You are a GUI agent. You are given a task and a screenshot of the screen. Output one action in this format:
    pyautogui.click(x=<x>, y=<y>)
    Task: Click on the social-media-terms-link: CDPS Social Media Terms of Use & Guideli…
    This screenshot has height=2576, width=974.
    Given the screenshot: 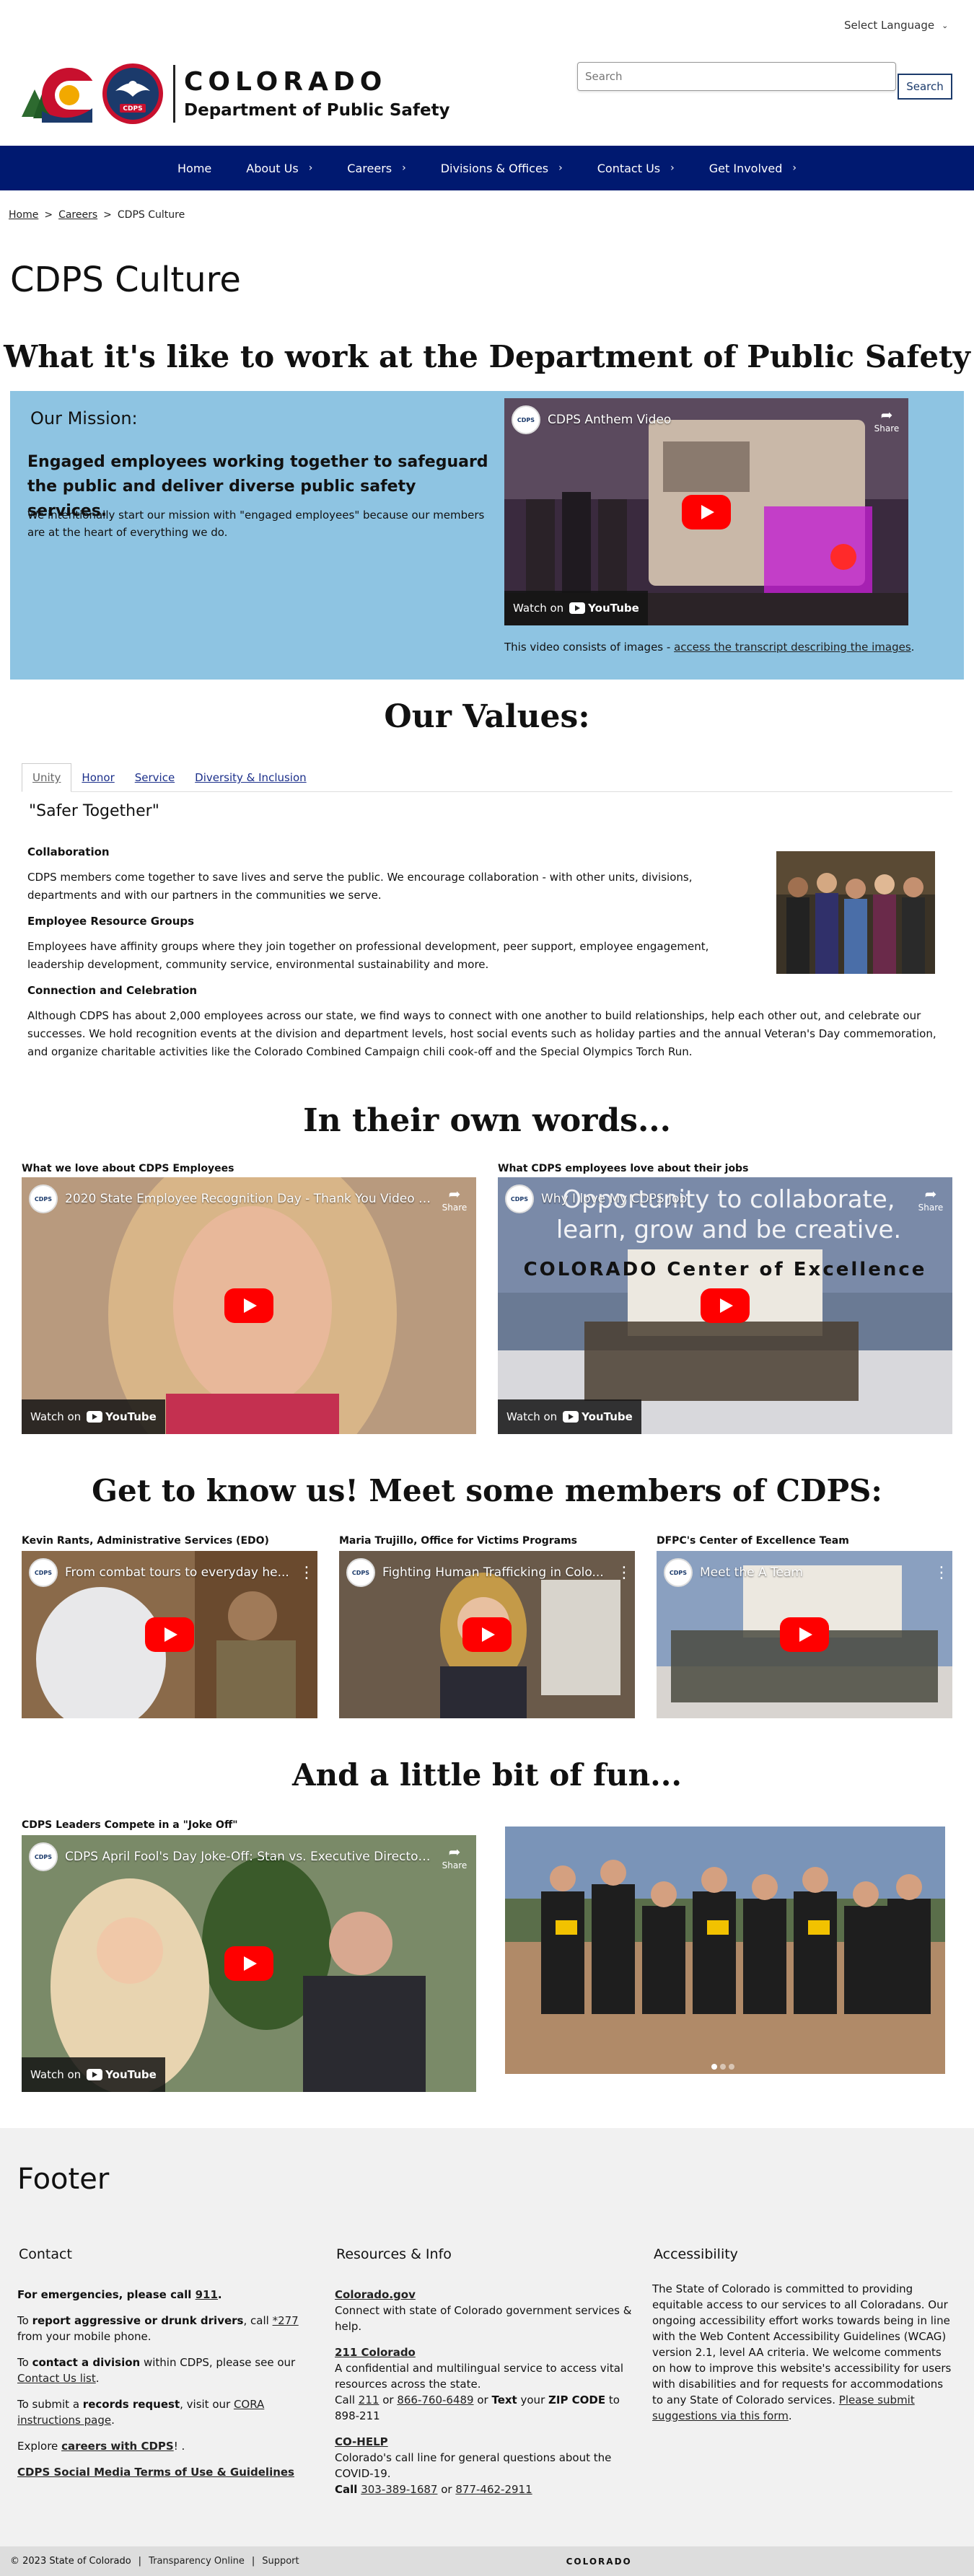 What is the action you would take?
    pyautogui.click(x=155, y=2472)
    